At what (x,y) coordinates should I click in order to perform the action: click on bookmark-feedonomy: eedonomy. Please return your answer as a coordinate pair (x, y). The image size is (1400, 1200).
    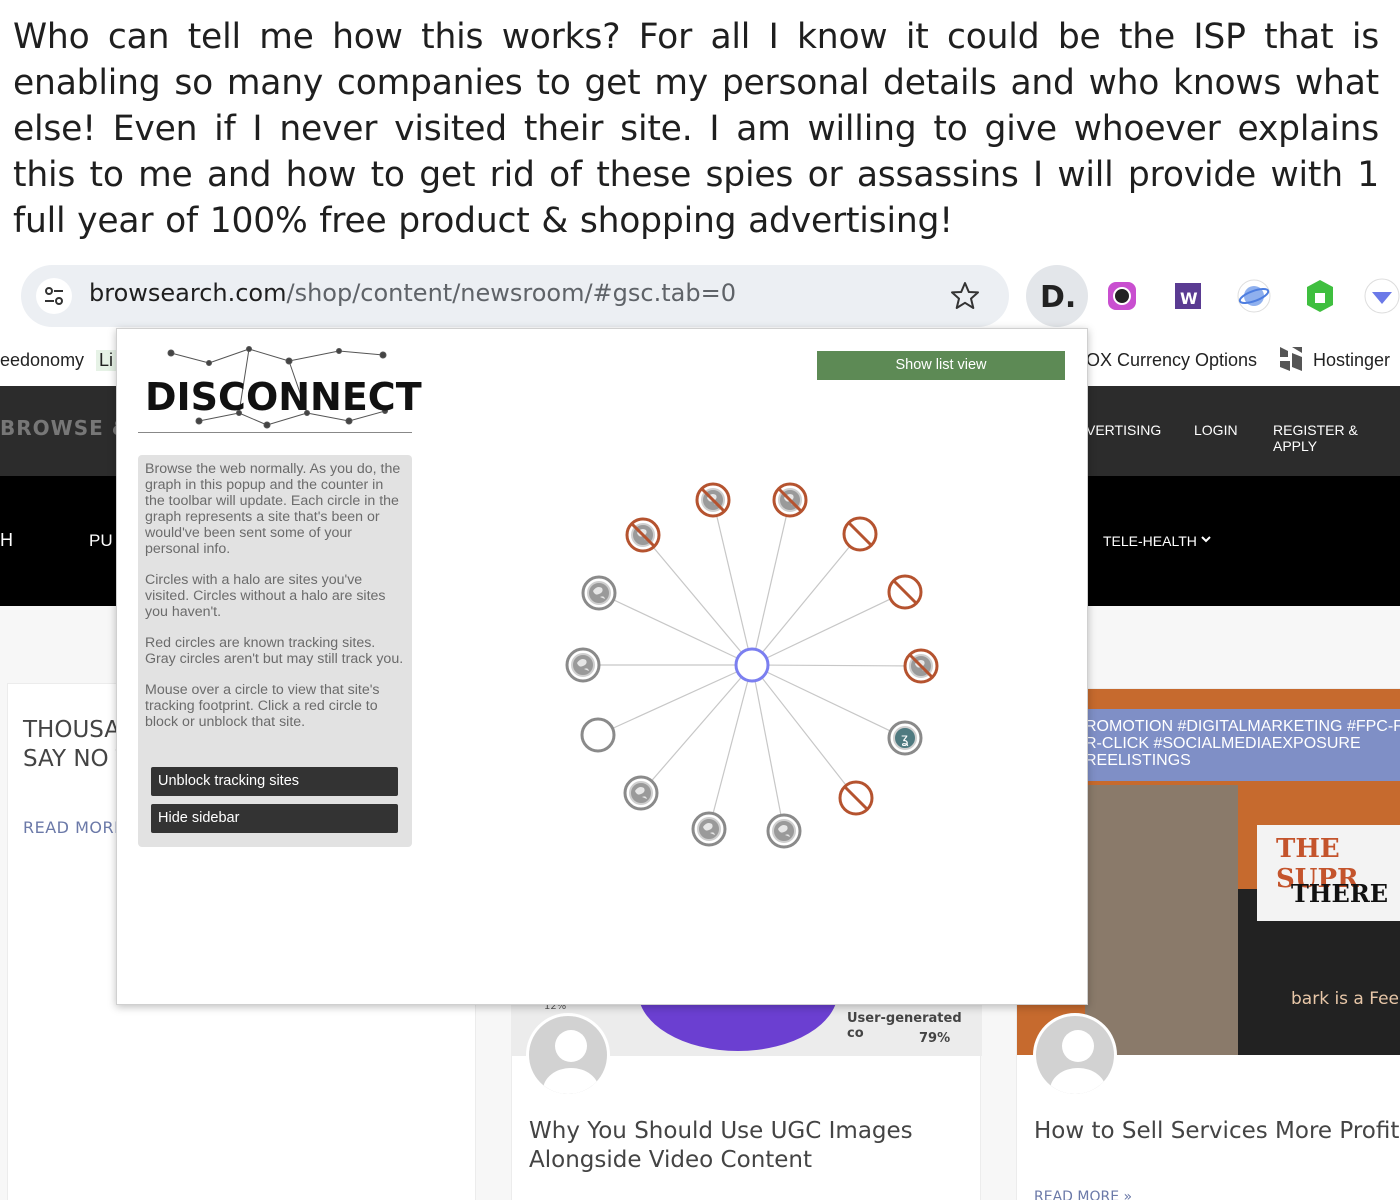
    Looking at the image, I should click on (42, 360).